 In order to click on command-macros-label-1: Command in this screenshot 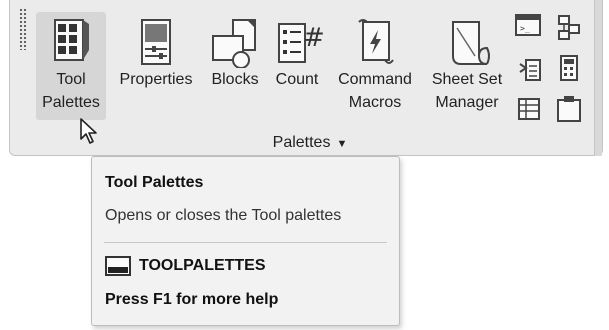, I will do `click(375, 79)`.